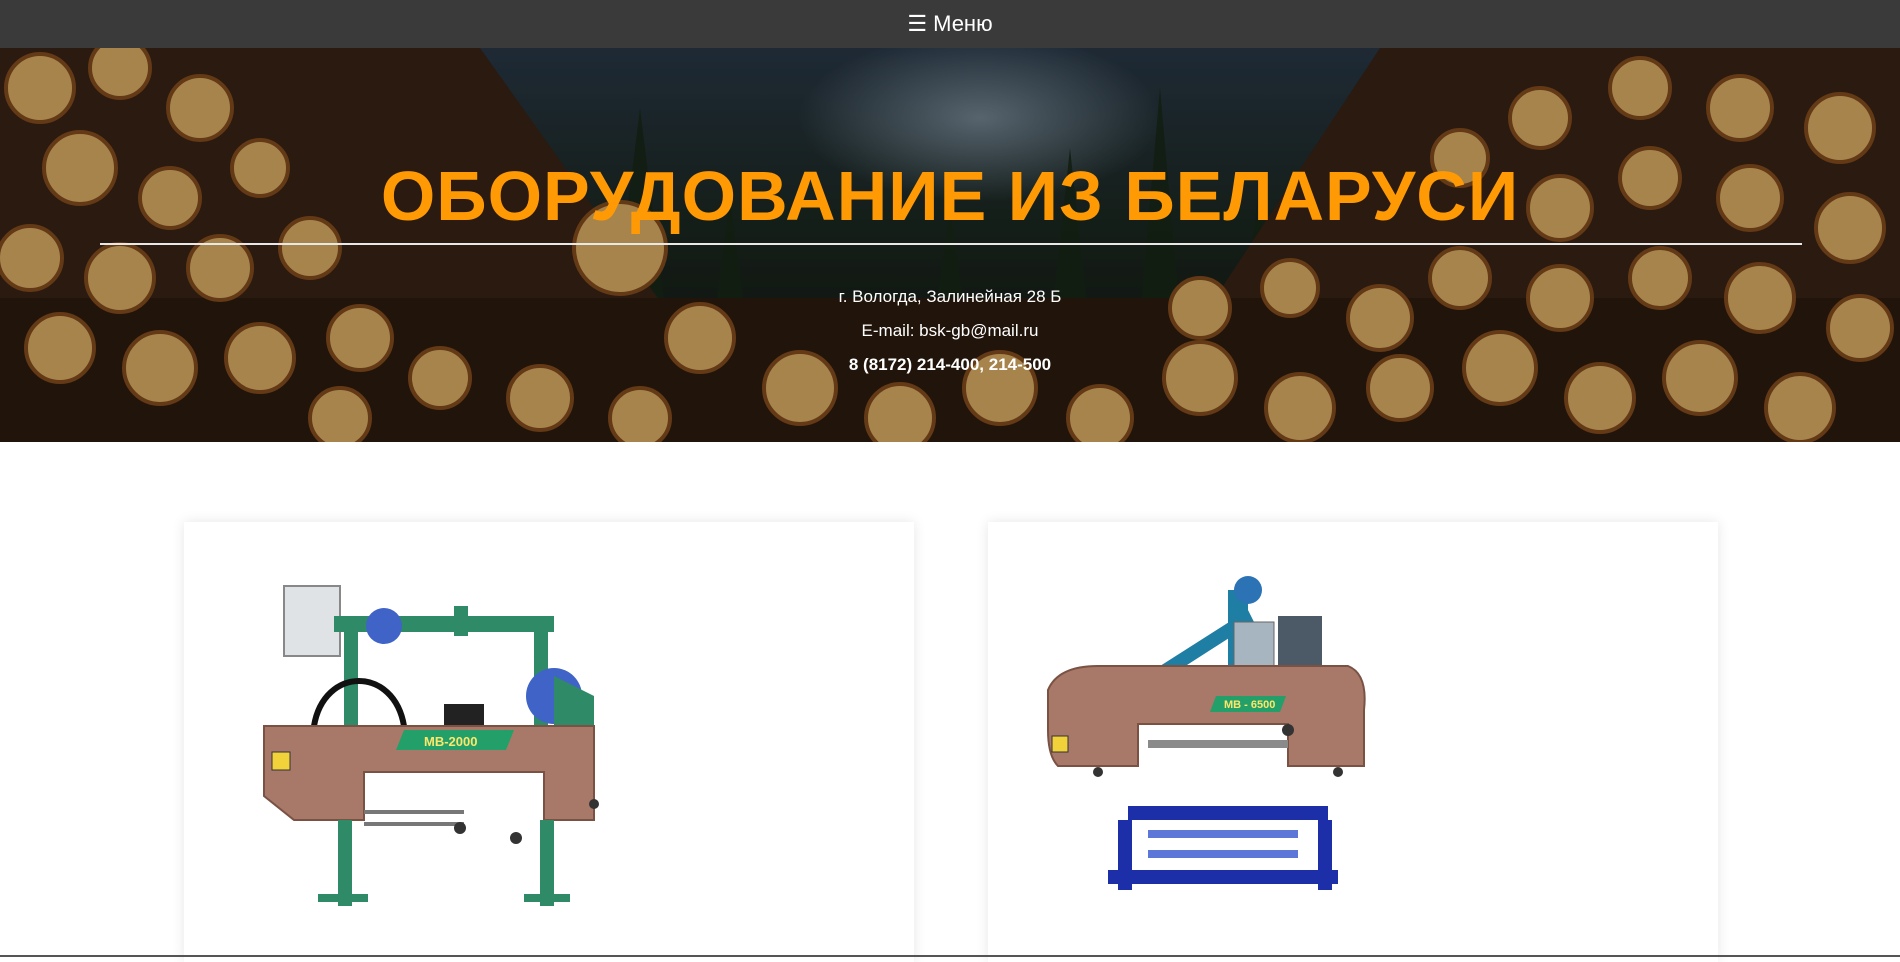 The image size is (1900, 962). I want to click on sawmill-image: МВ-2000, so click(454, 746).